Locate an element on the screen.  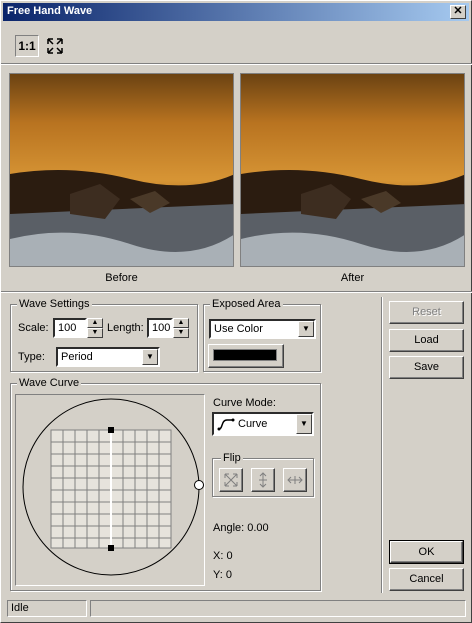
load-button: Load is located at coordinates (426, 340).